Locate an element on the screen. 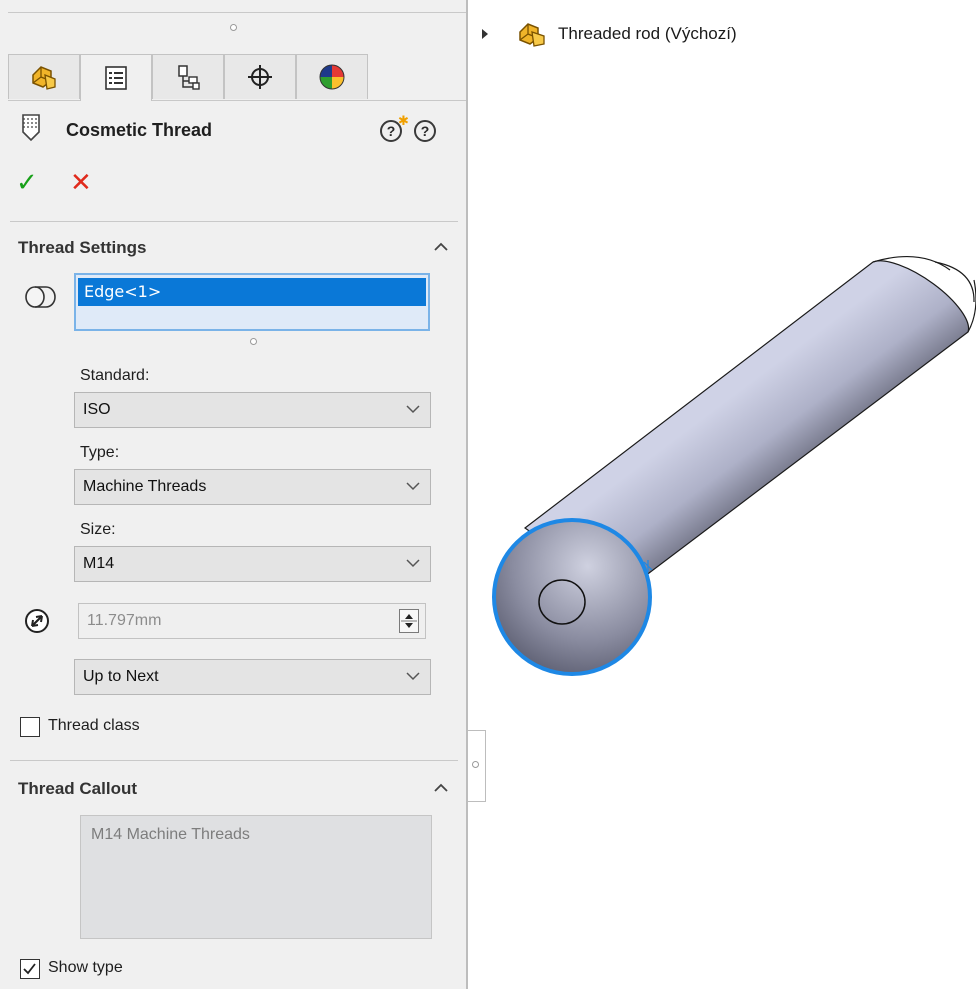 This screenshot has width=976, height=989. edge-selection-icon is located at coordinates (40, 297).